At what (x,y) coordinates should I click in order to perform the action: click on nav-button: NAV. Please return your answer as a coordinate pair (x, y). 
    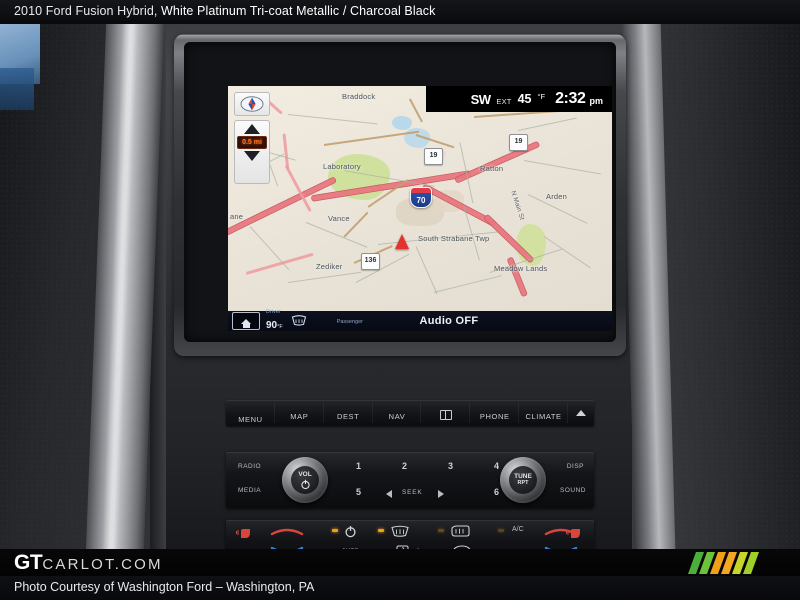
    Looking at the image, I should click on (397, 413).